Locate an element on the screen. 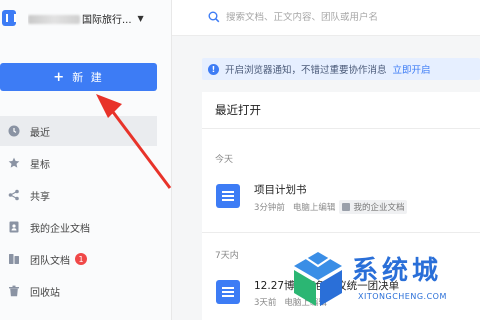  sidebar-item-label: 我的企业文档 is located at coordinates (60, 229).